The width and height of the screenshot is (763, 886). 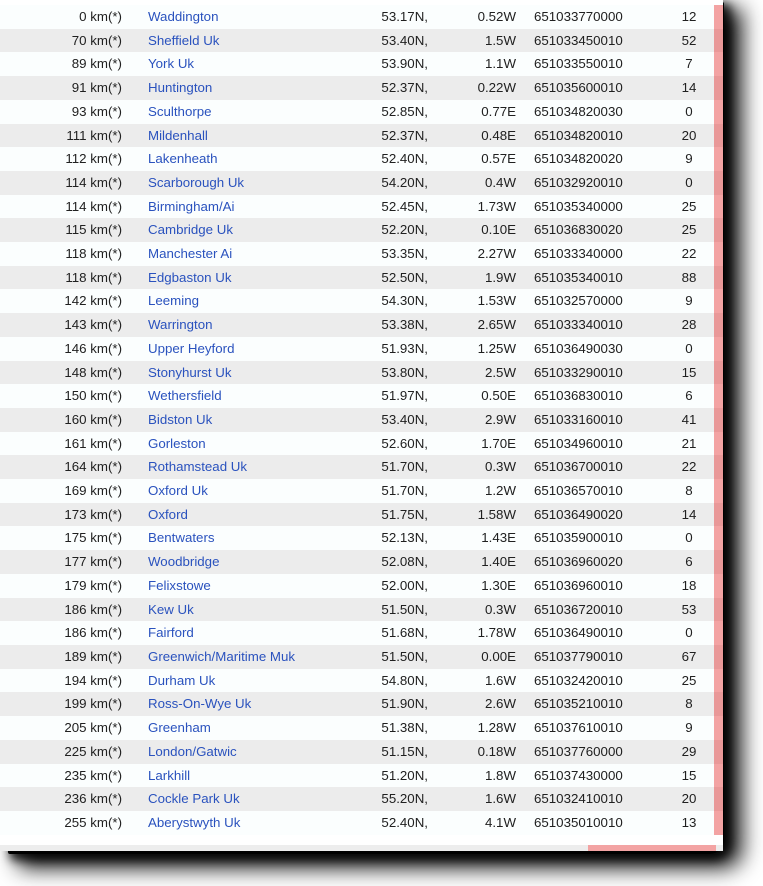 What do you see at coordinates (180, 324) in the screenshot?
I see `station-link: Warrington` at bounding box center [180, 324].